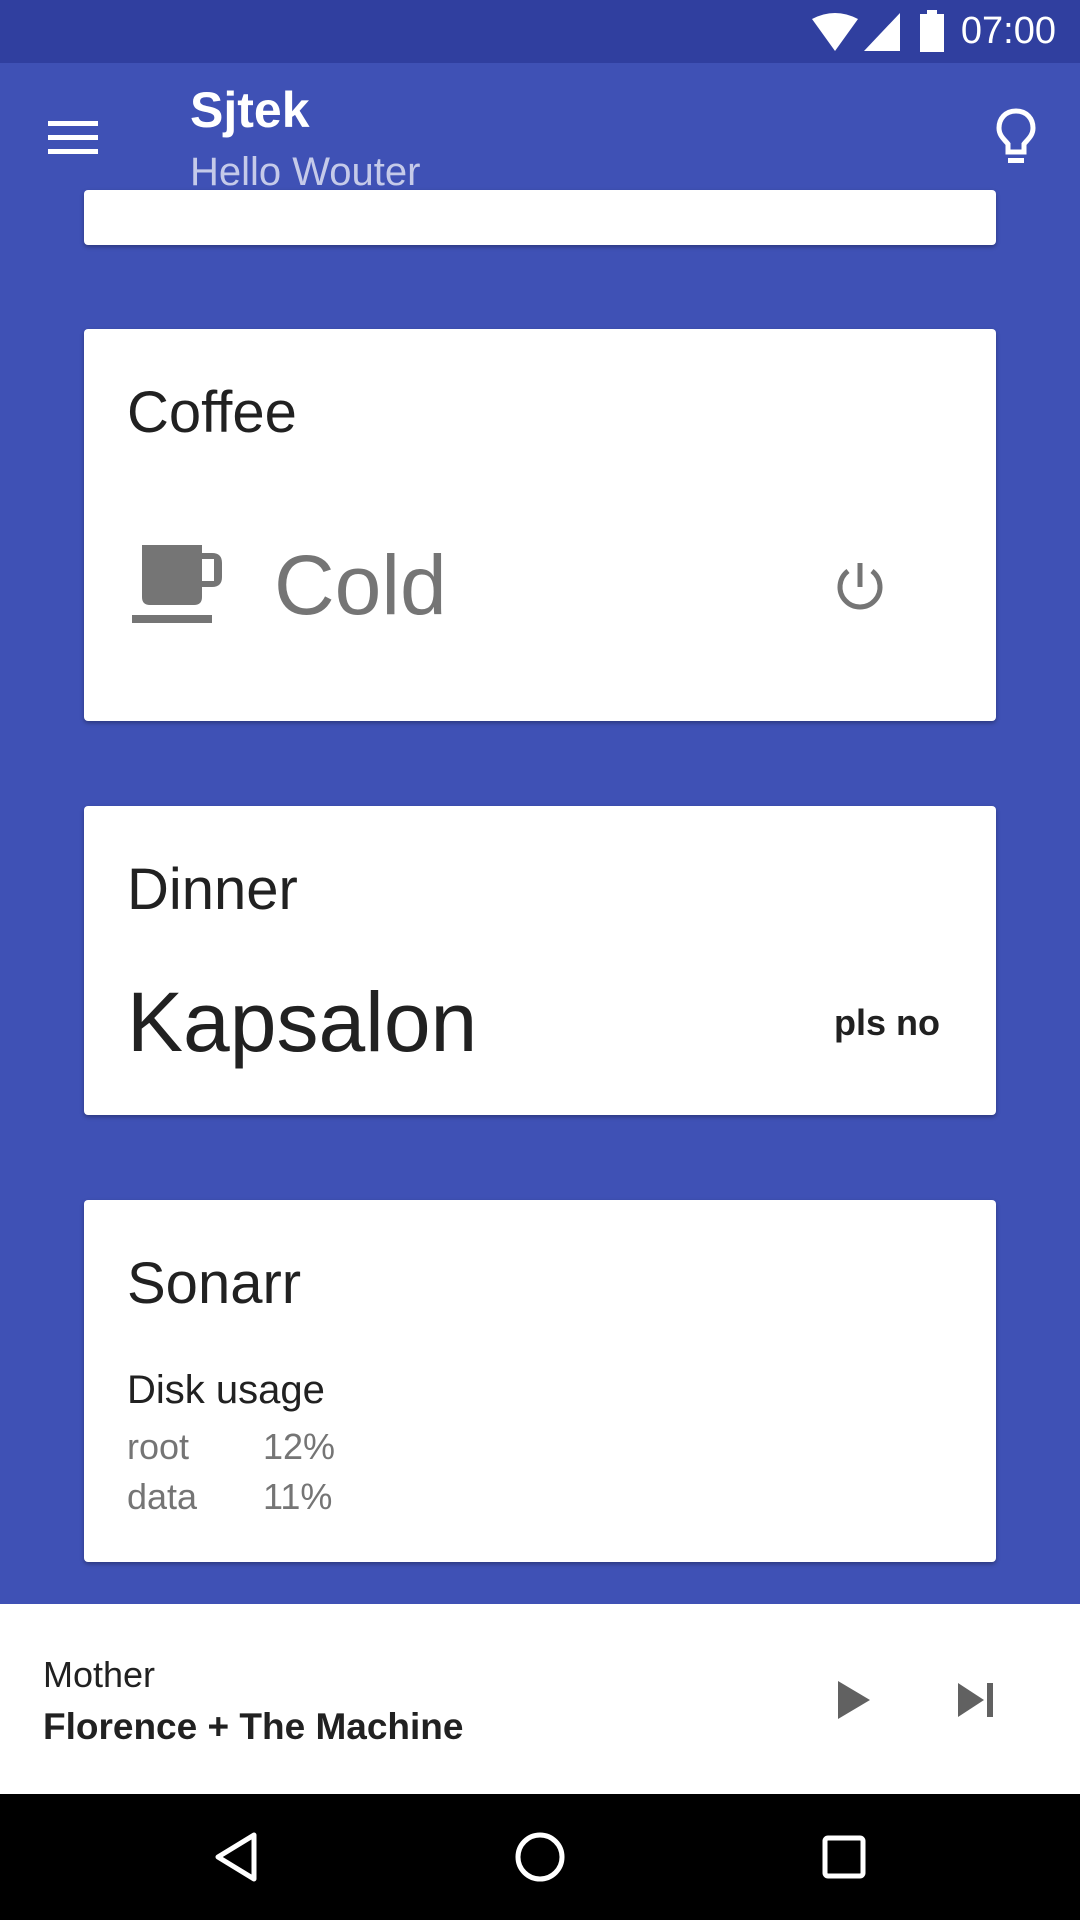 The image size is (1080, 1920). I want to click on disk-usage-heading: Disk usage, so click(226, 1390).